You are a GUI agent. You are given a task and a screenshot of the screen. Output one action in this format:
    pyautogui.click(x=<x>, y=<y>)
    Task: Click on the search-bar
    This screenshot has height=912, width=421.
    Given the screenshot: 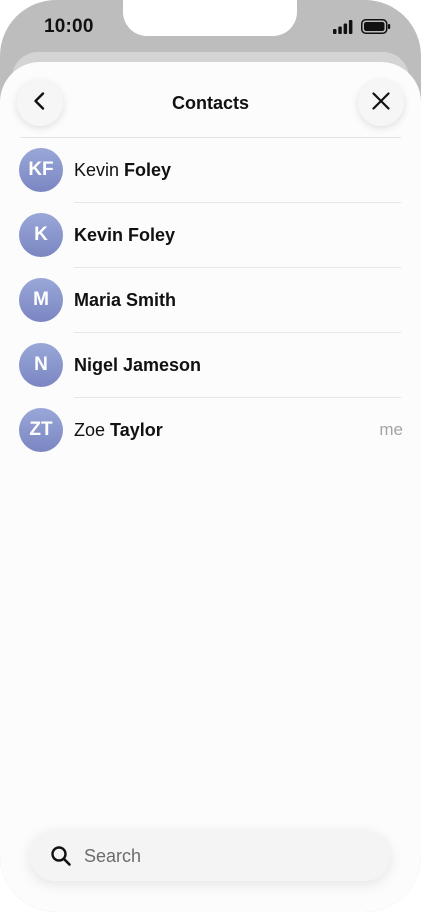 What is the action you would take?
    pyautogui.click(x=210, y=856)
    